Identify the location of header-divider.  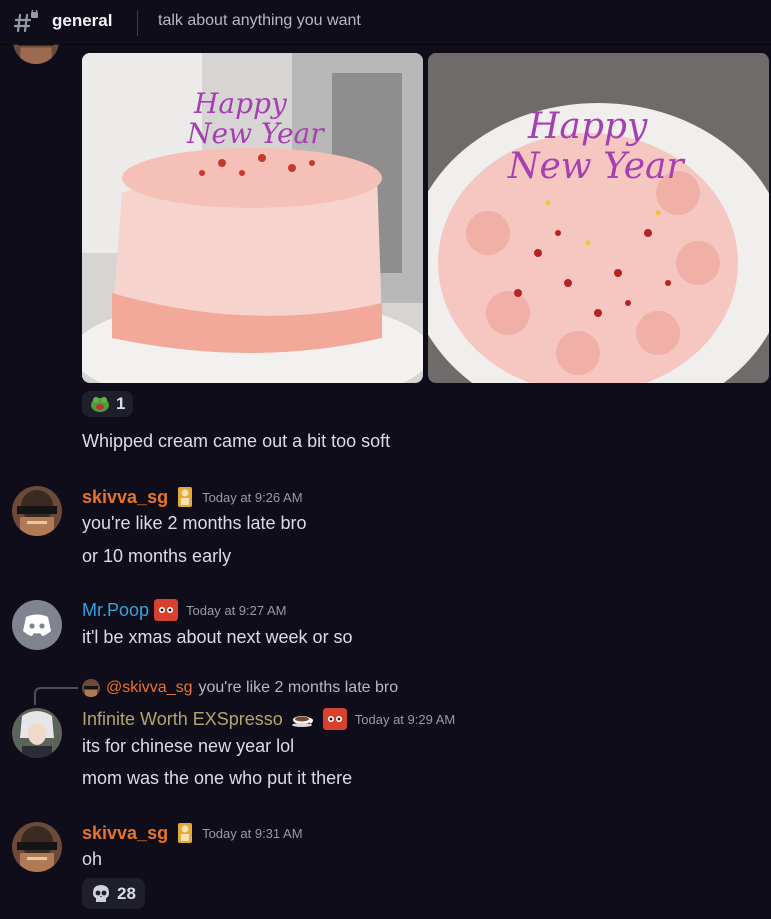
(137, 23).